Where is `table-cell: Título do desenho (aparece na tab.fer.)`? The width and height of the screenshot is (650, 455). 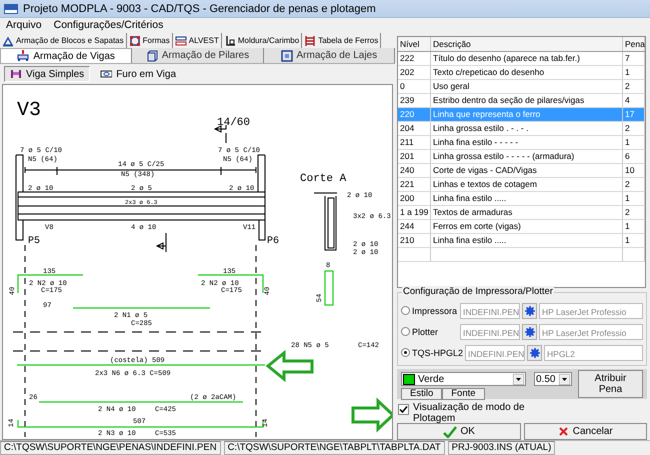 table-cell: Título do desenho (aparece na tab.fer.) is located at coordinates (527, 58).